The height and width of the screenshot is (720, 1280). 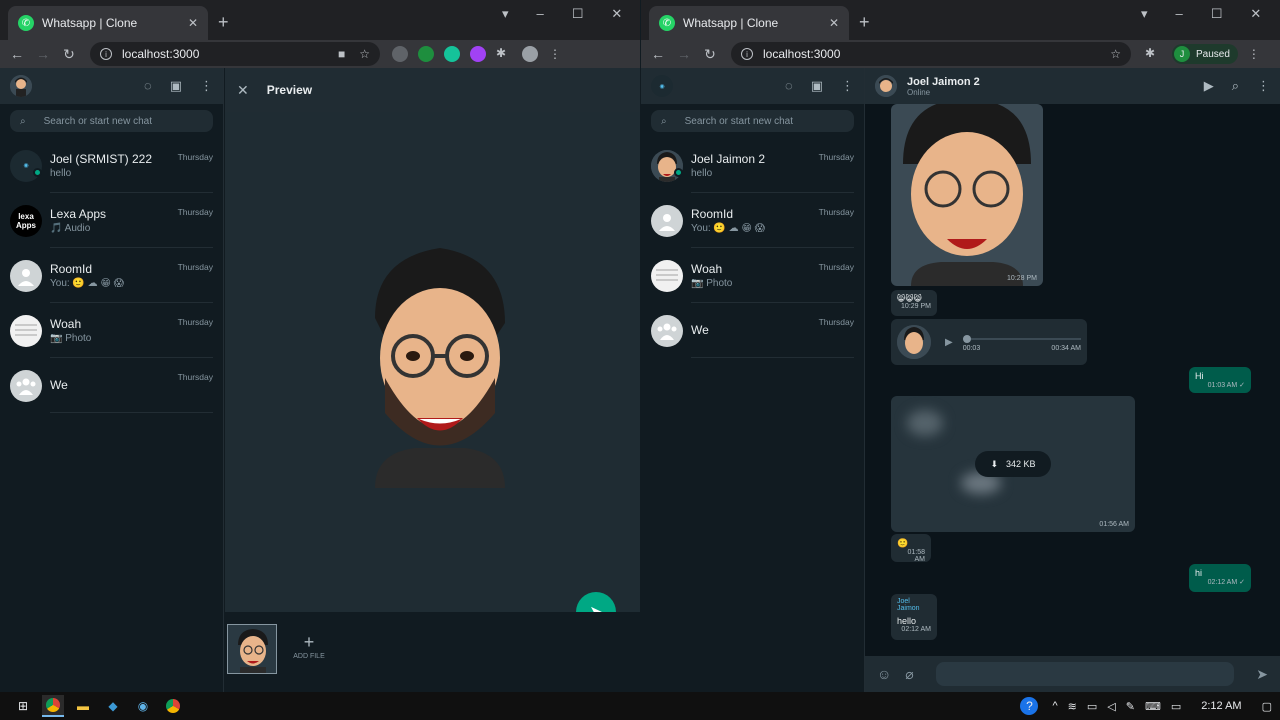 What do you see at coordinates (884, 674) in the screenshot?
I see `emoji-icon: ☺` at bounding box center [884, 674].